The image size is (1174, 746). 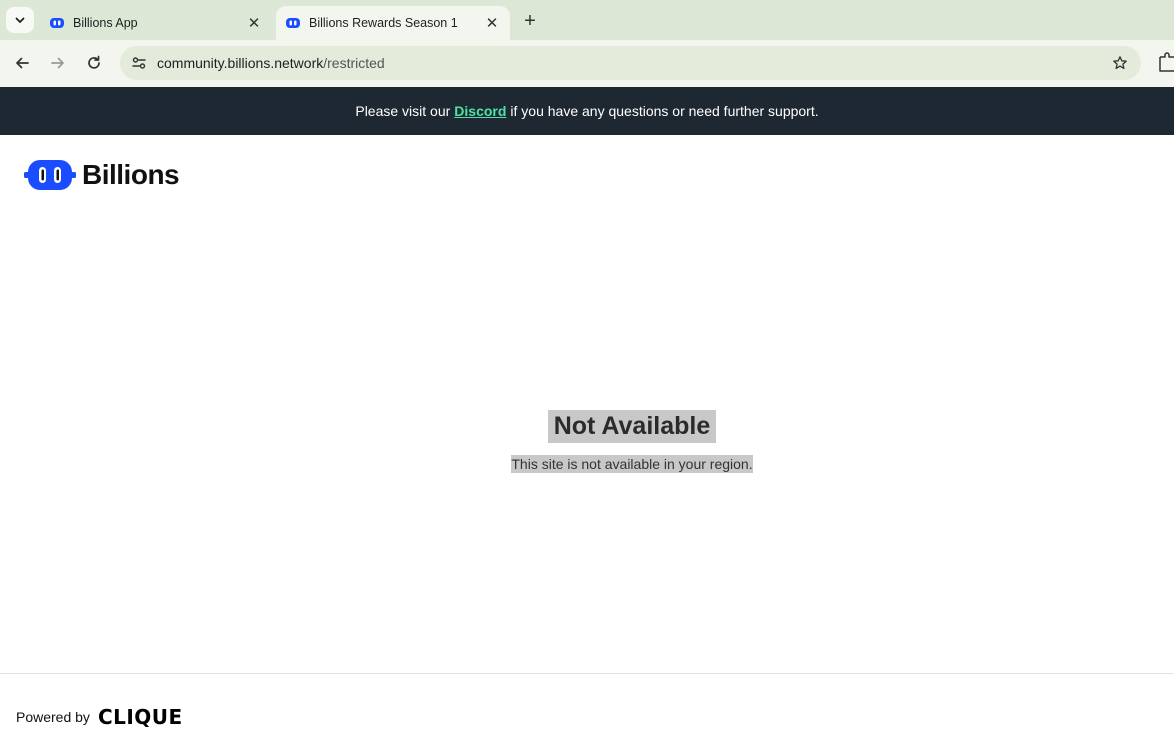 What do you see at coordinates (383, 23) in the screenshot?
I see `tab-title: Billions Rewards Season 1` at bounding box center [383, 23].